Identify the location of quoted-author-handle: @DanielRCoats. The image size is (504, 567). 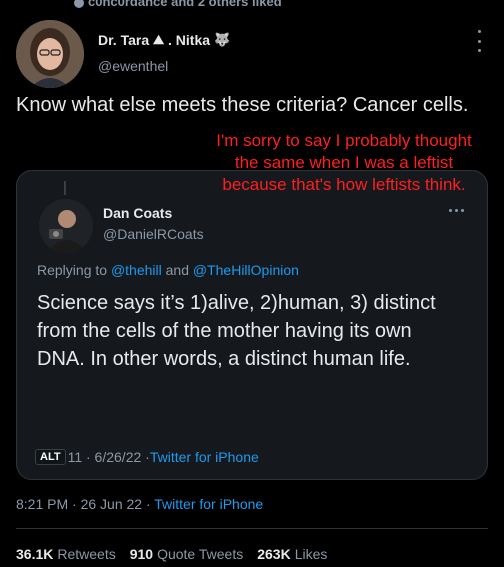
(153, 234).